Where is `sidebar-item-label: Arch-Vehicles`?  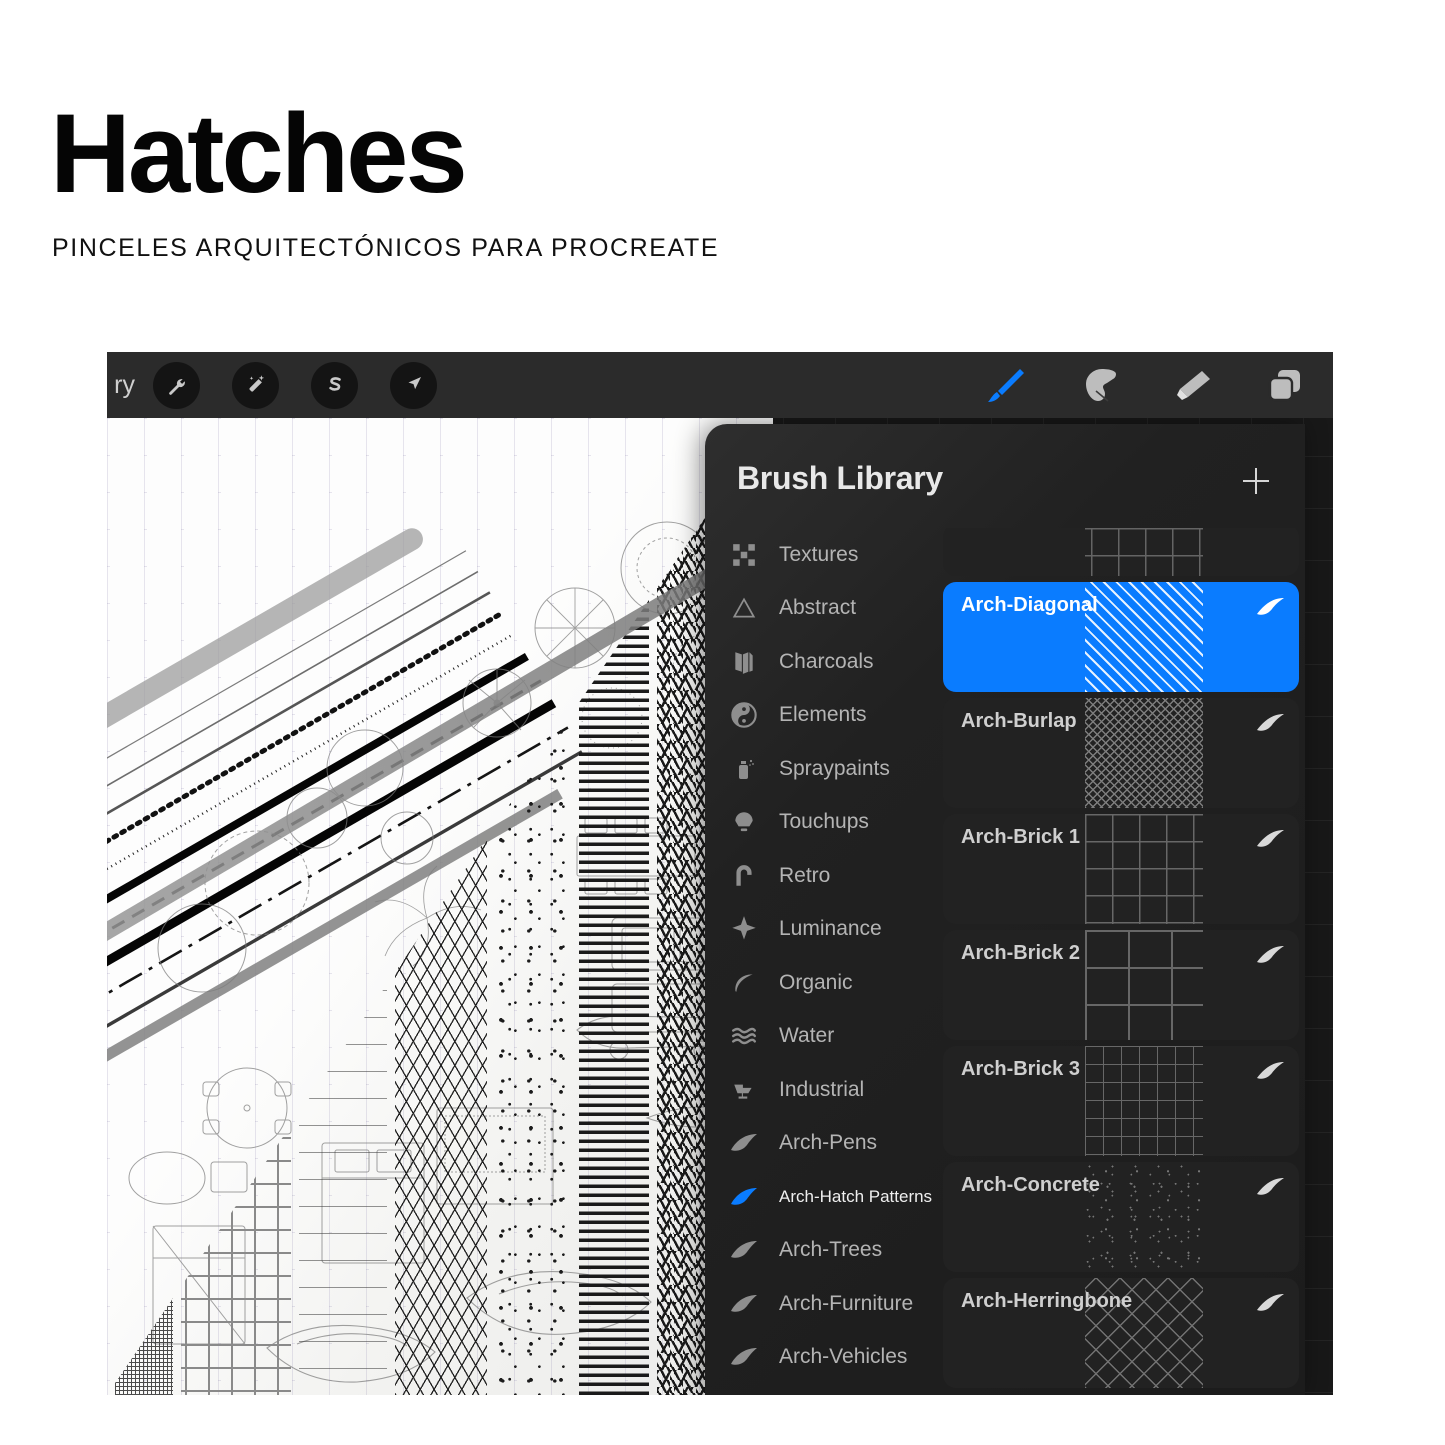
sidebar-item-label: Arch-Vehicles is located at coordinates (843, 1357).